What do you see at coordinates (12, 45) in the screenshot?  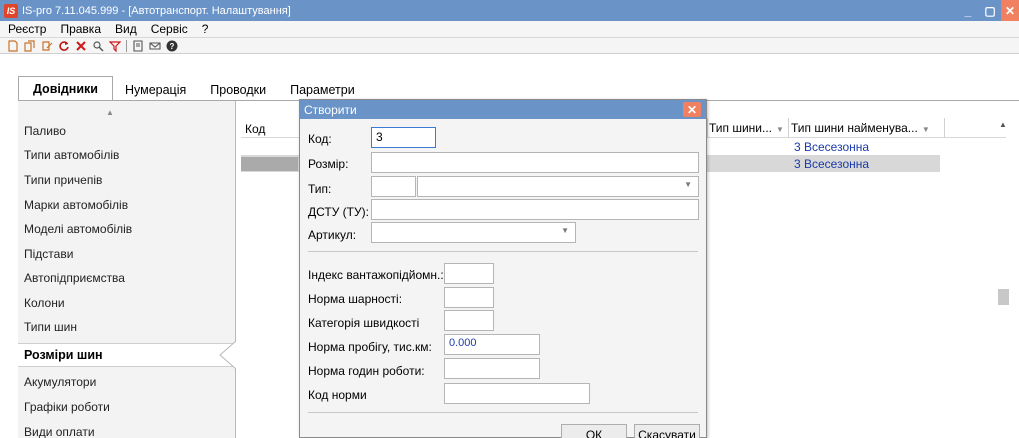 I see `new-icon` at bounding box center [12, 45].